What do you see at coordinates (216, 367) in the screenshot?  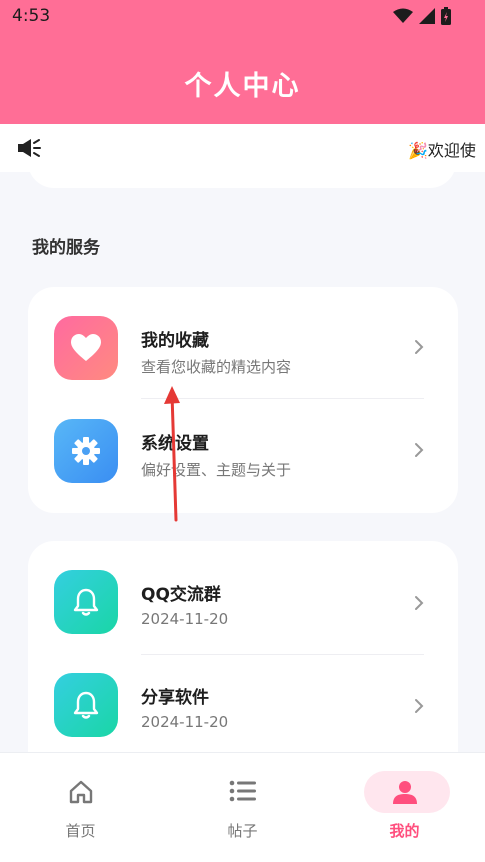 I see `row-subtitle: 查看您收藏的精选内容` at bounding box center [216, 367].